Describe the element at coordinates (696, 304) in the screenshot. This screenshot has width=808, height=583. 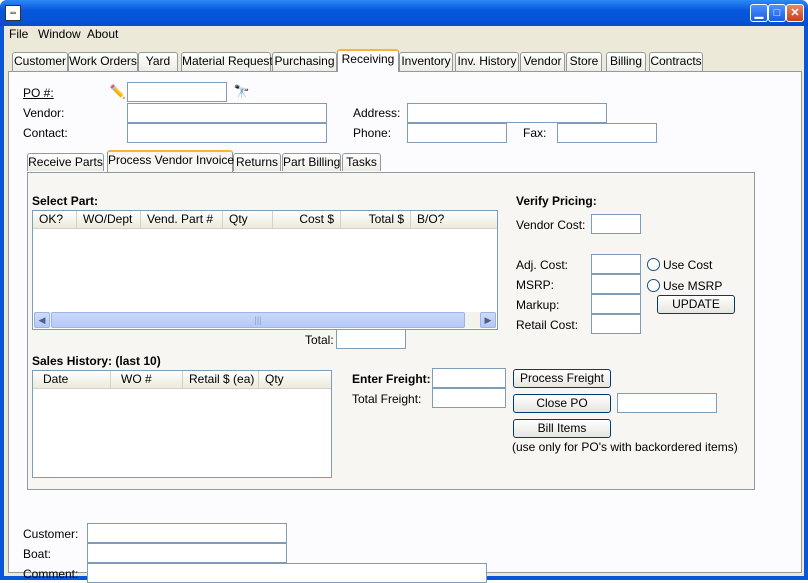
I see `update-button: UPDATE` at that location.